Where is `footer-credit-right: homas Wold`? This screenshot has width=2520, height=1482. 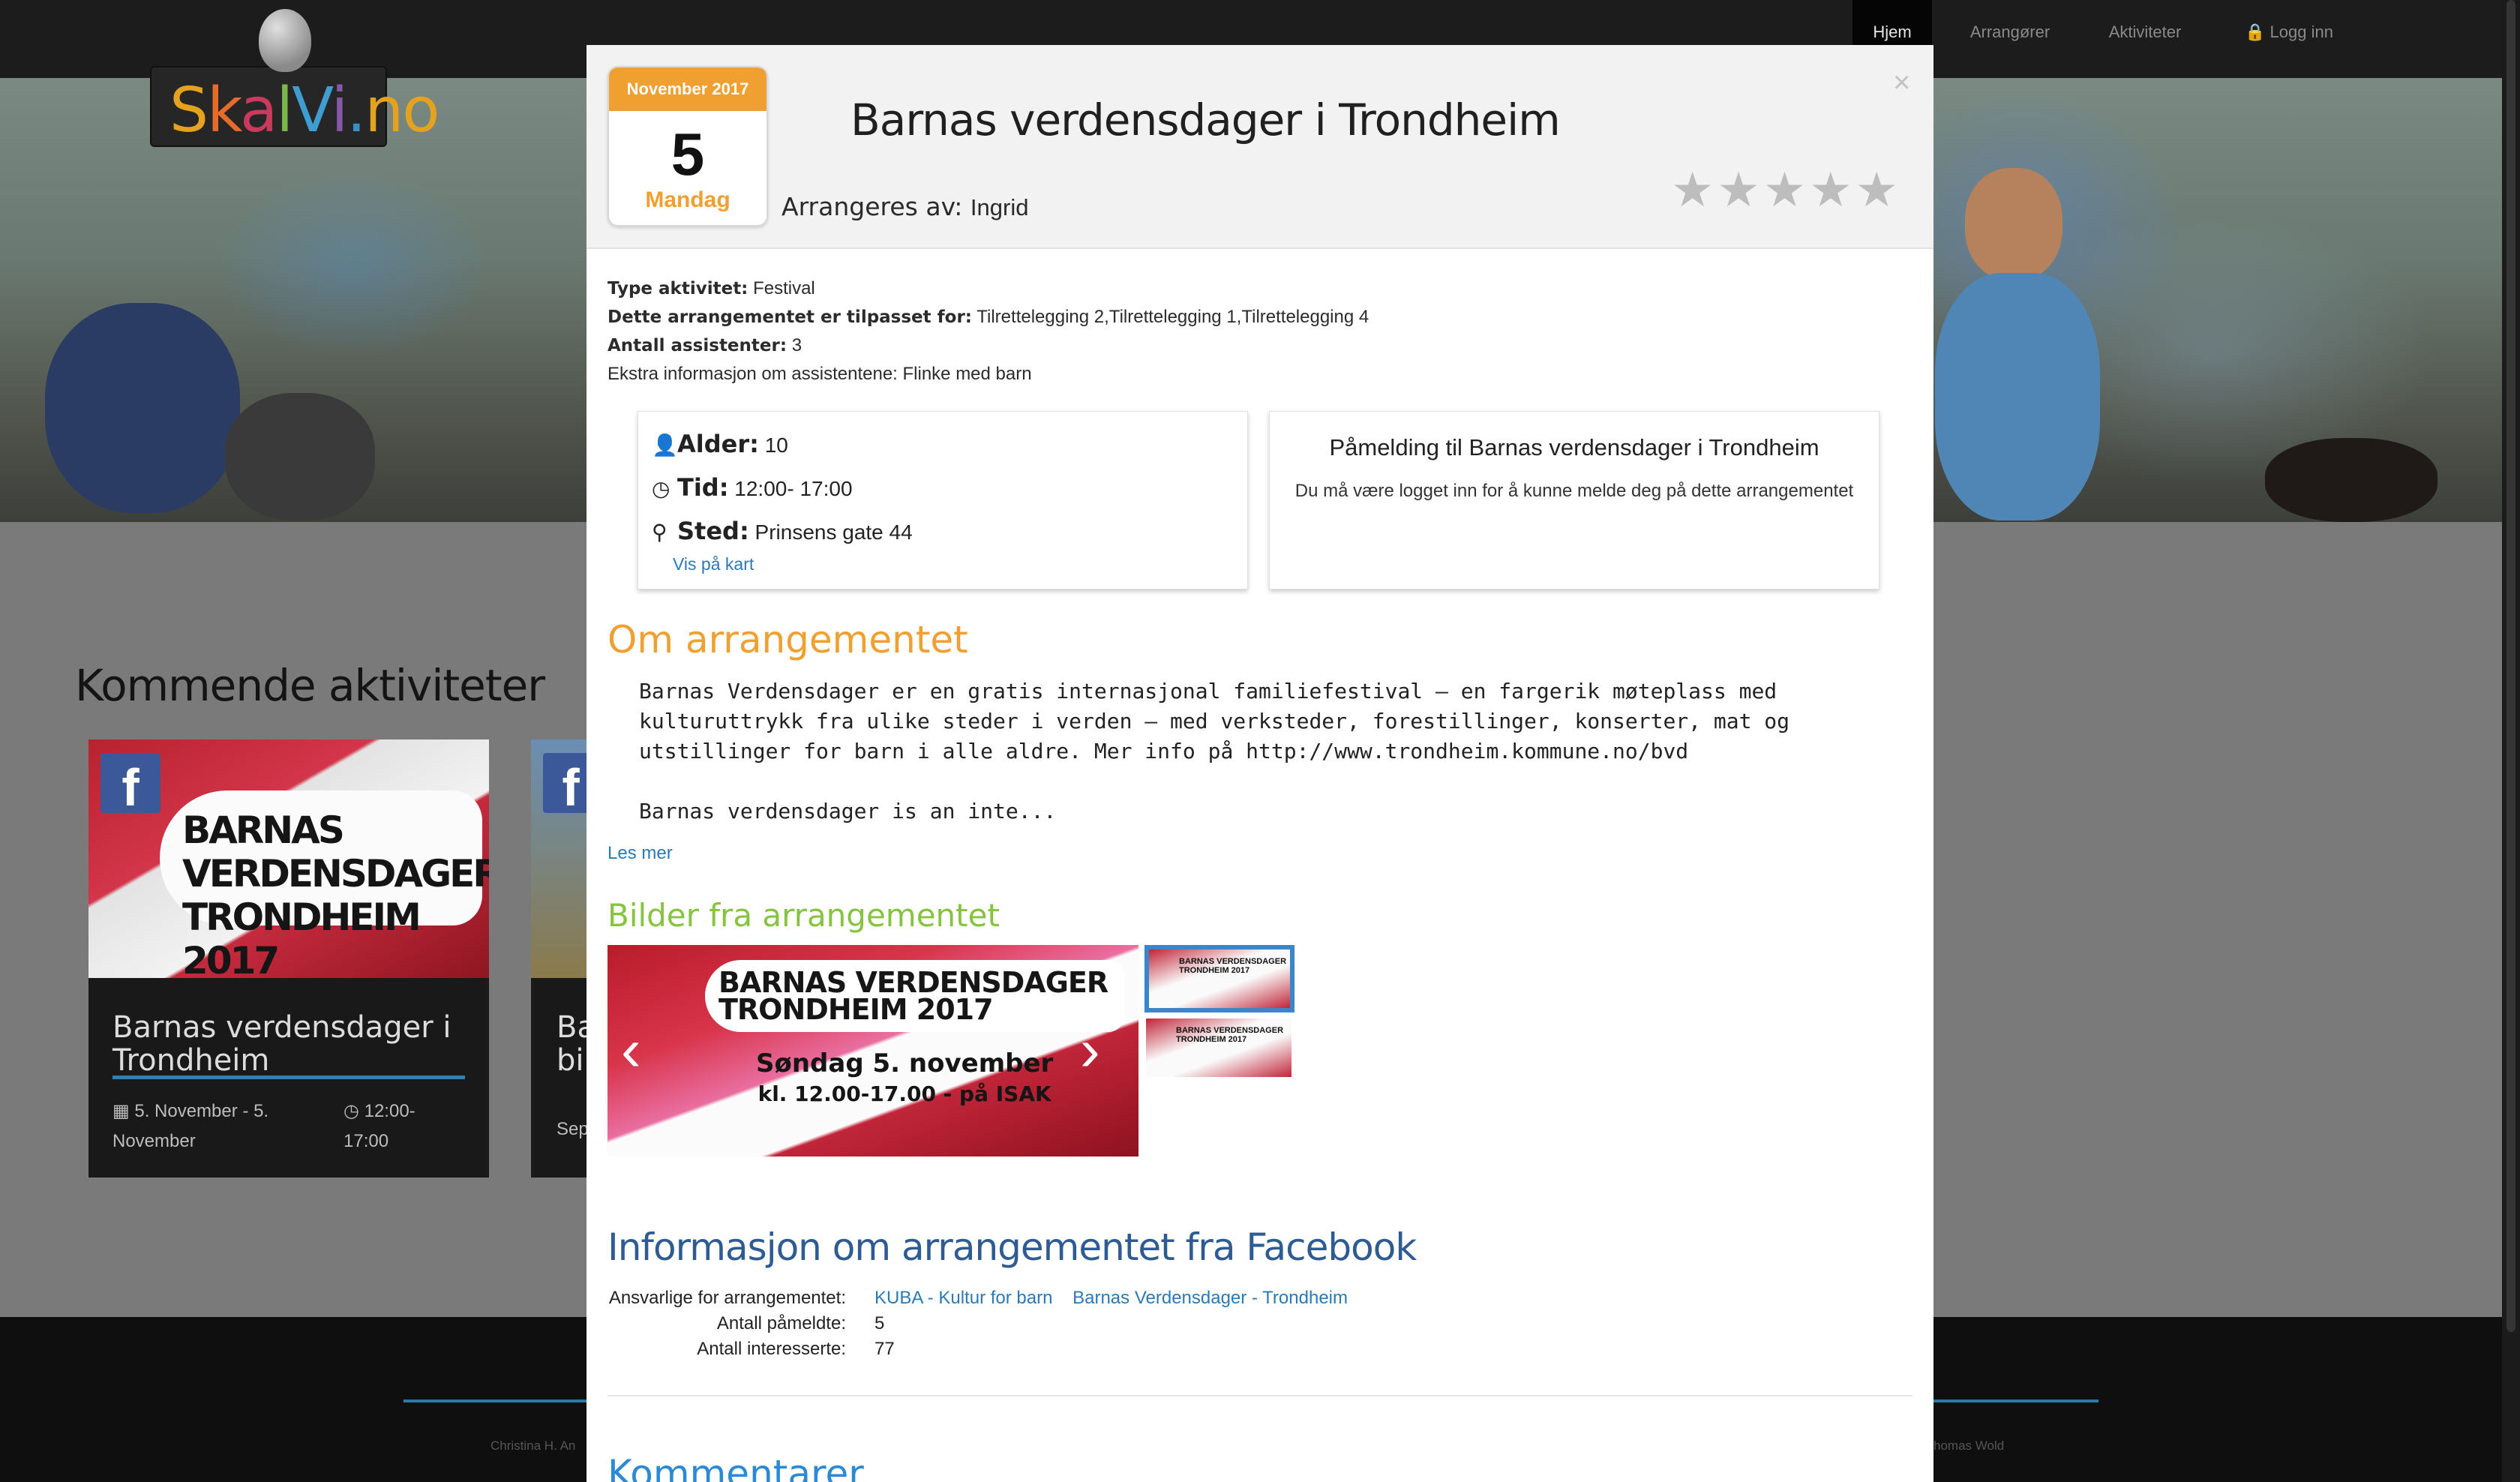
footer-credit-right: homas Wold is located at coordinates (1969, 1445).